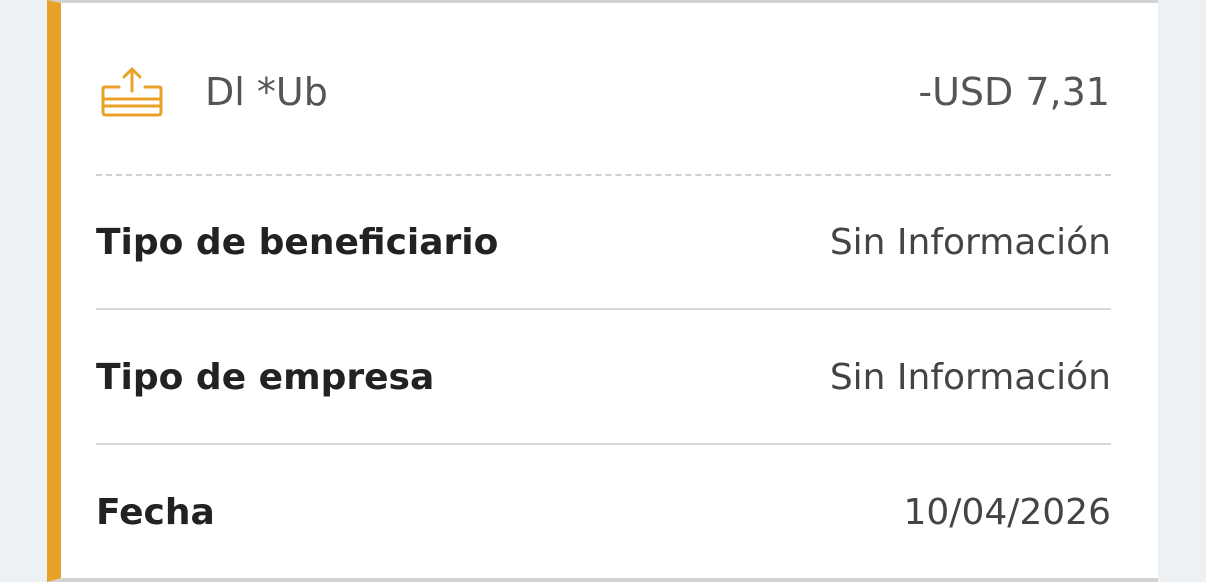  What do you see at coordinates (1014, 92) in the screenshot?
I see `transaction-amount: -USD 7,31` at bounding box center [1014, 92].